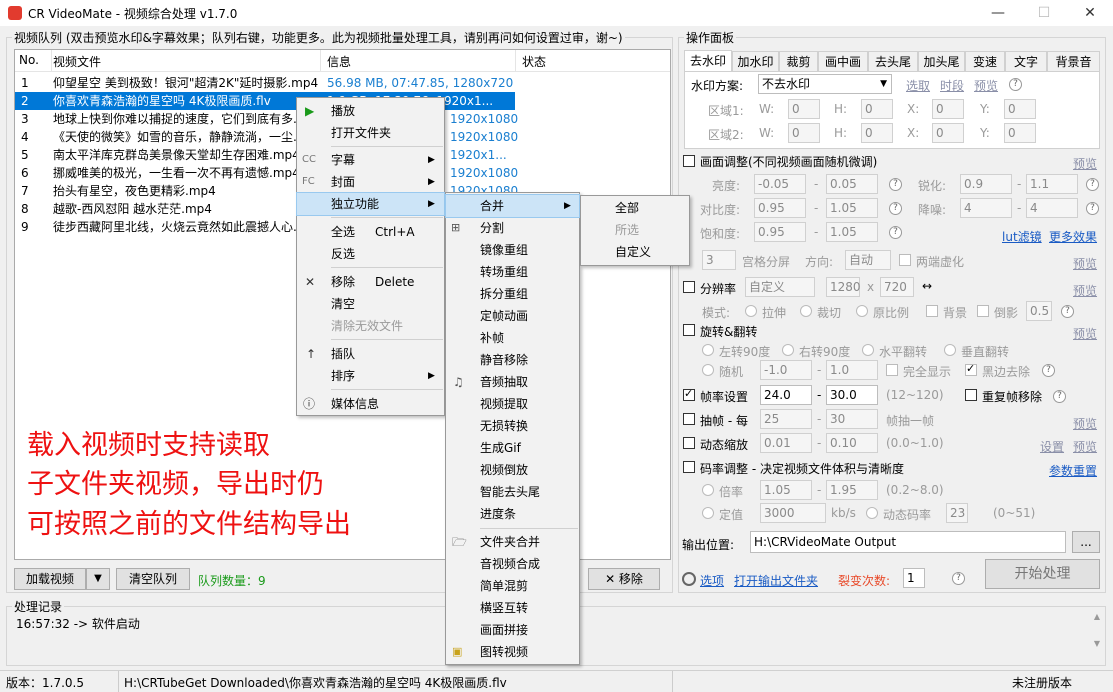 The image size is (1113, 692). What do you see at coordinates (512, 206) in the screenshot?
I see `submenu-merge: 合并 ▶` at bounding box center [512, 206].